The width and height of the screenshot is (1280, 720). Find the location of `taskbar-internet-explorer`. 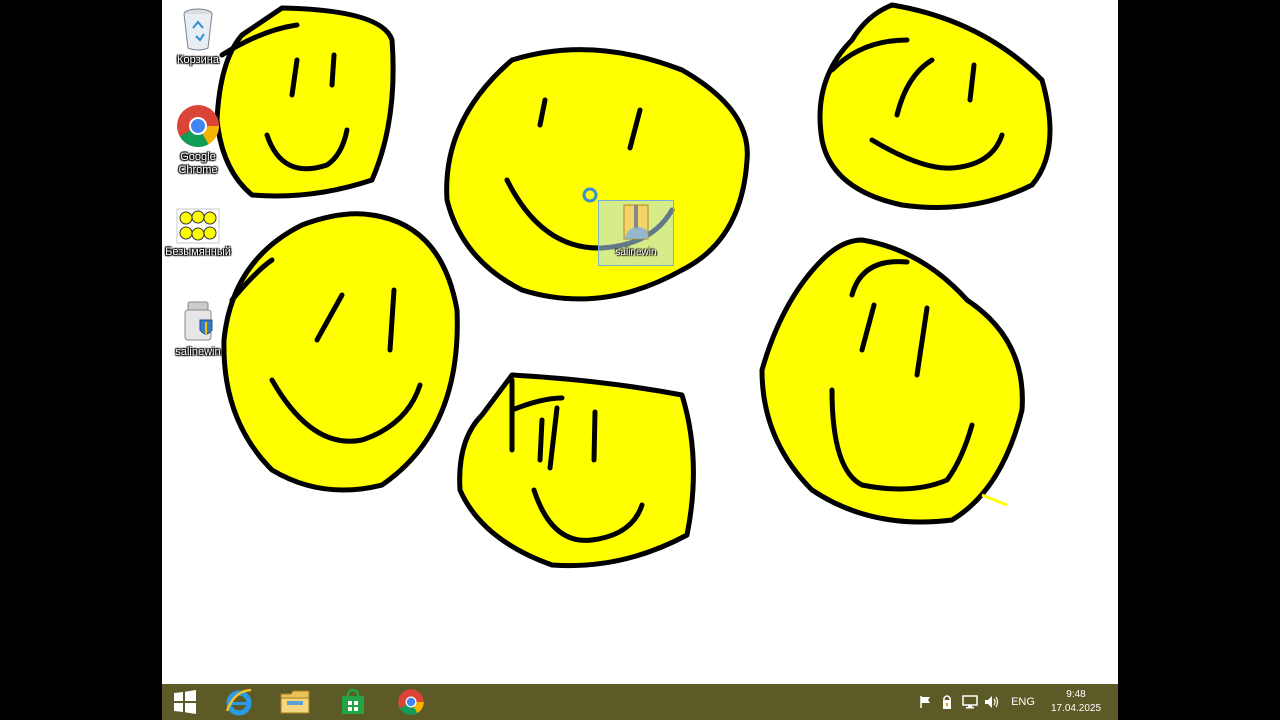

taskbar-internet-explorer is located at coordinates (239, 702).